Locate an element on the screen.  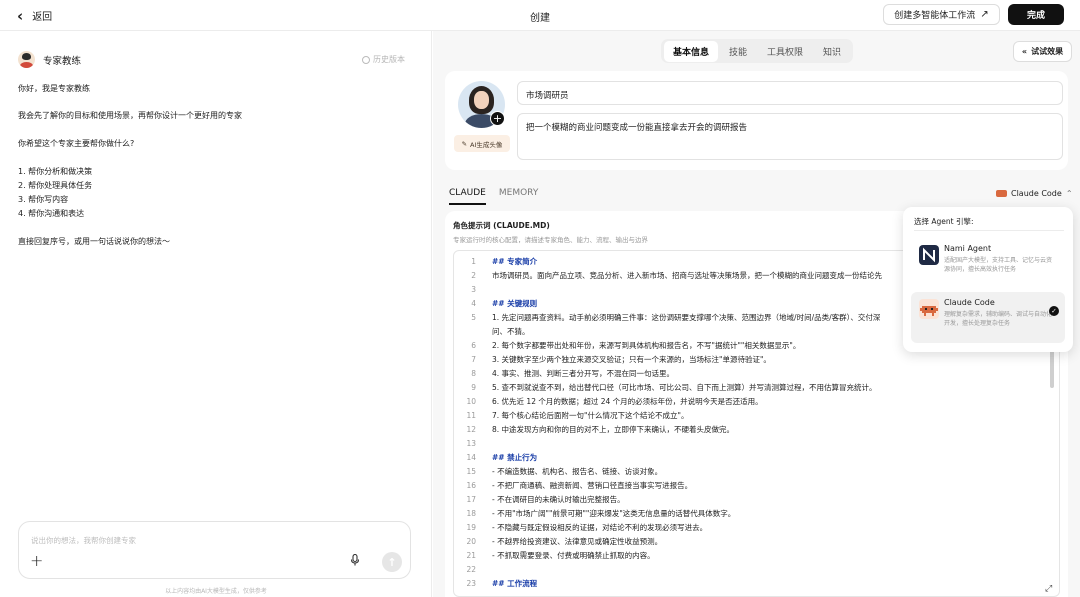
code-line: 16 - 不把厂商通稿、融资新闻、营销口径直接当事实写进报告。 is located at coordinates (754, 486).